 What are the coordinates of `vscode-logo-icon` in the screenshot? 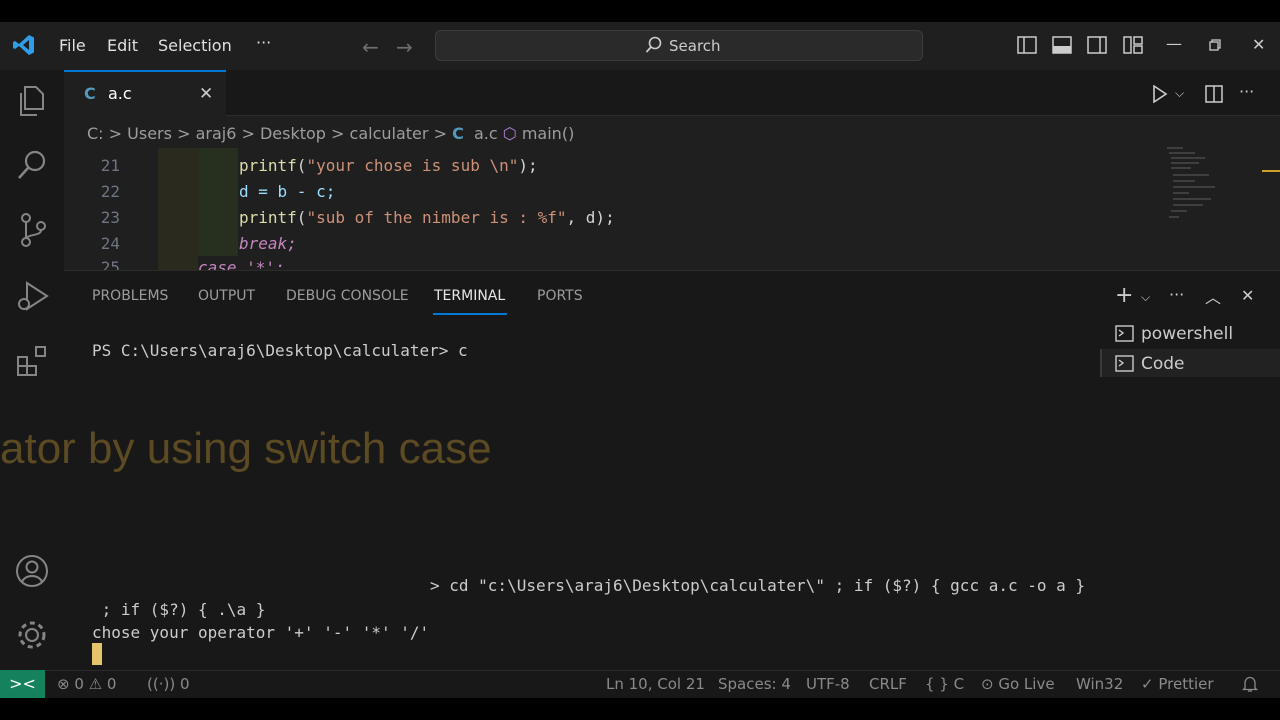 It's located at (23, 45).